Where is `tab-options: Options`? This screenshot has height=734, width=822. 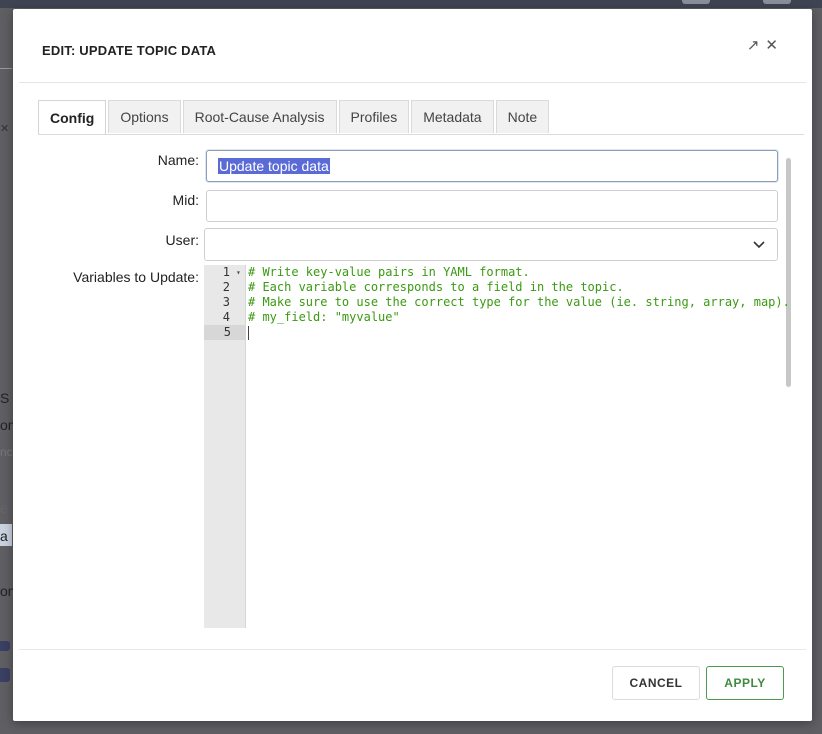
tab-options: Options is located at coordinates (144, 116).